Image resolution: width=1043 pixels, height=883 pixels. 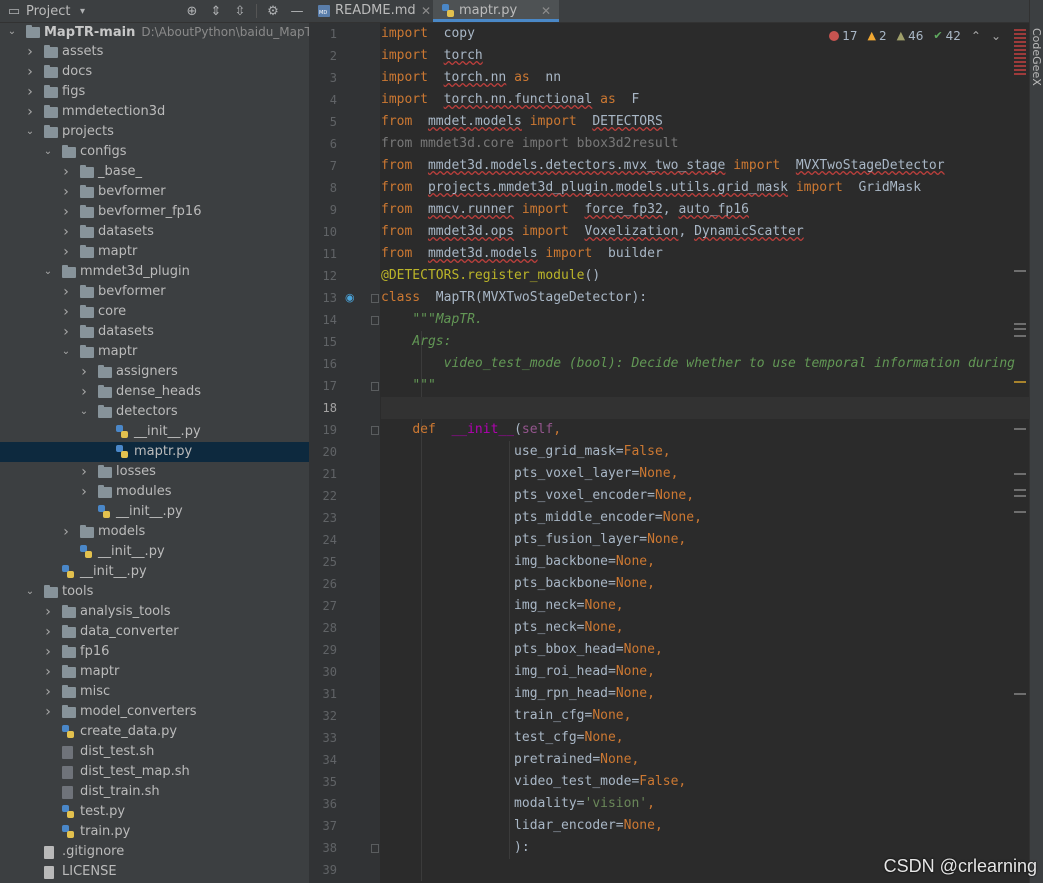 What do you see at coordinates (705, 408) in the screenshot?
I see `code-line` at bounding box center [705, 408].